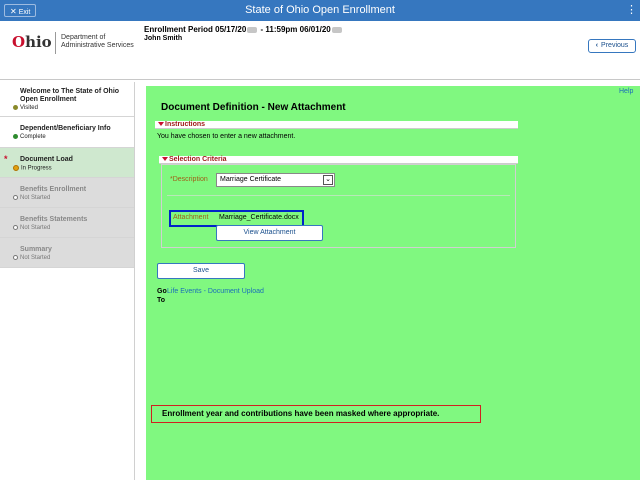 Image resolution: width=640 pixels, height=480 pixels. What do you see at coordinates (201, 271) in the screenshot?
I see `save-button: Save` at bounding box center [201, 271].